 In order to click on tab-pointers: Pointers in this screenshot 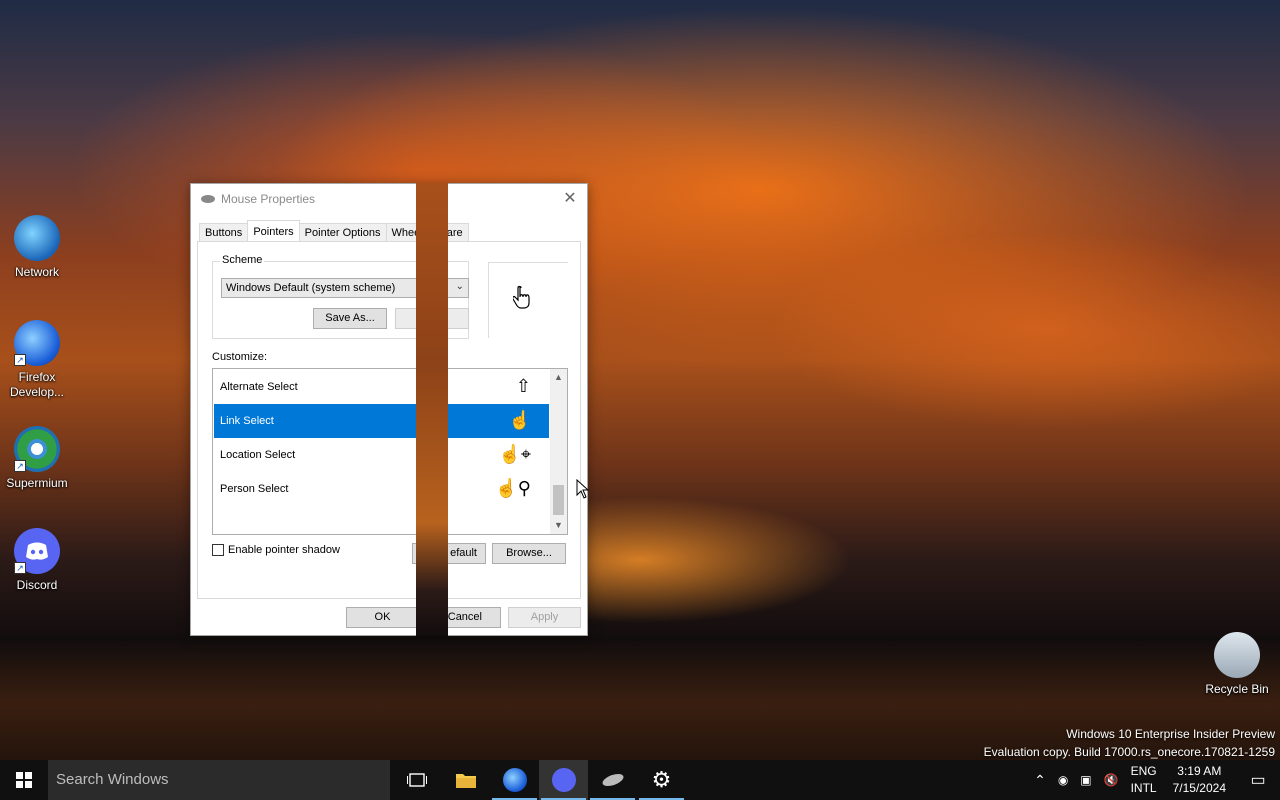, I will do `click(273, 231)`.